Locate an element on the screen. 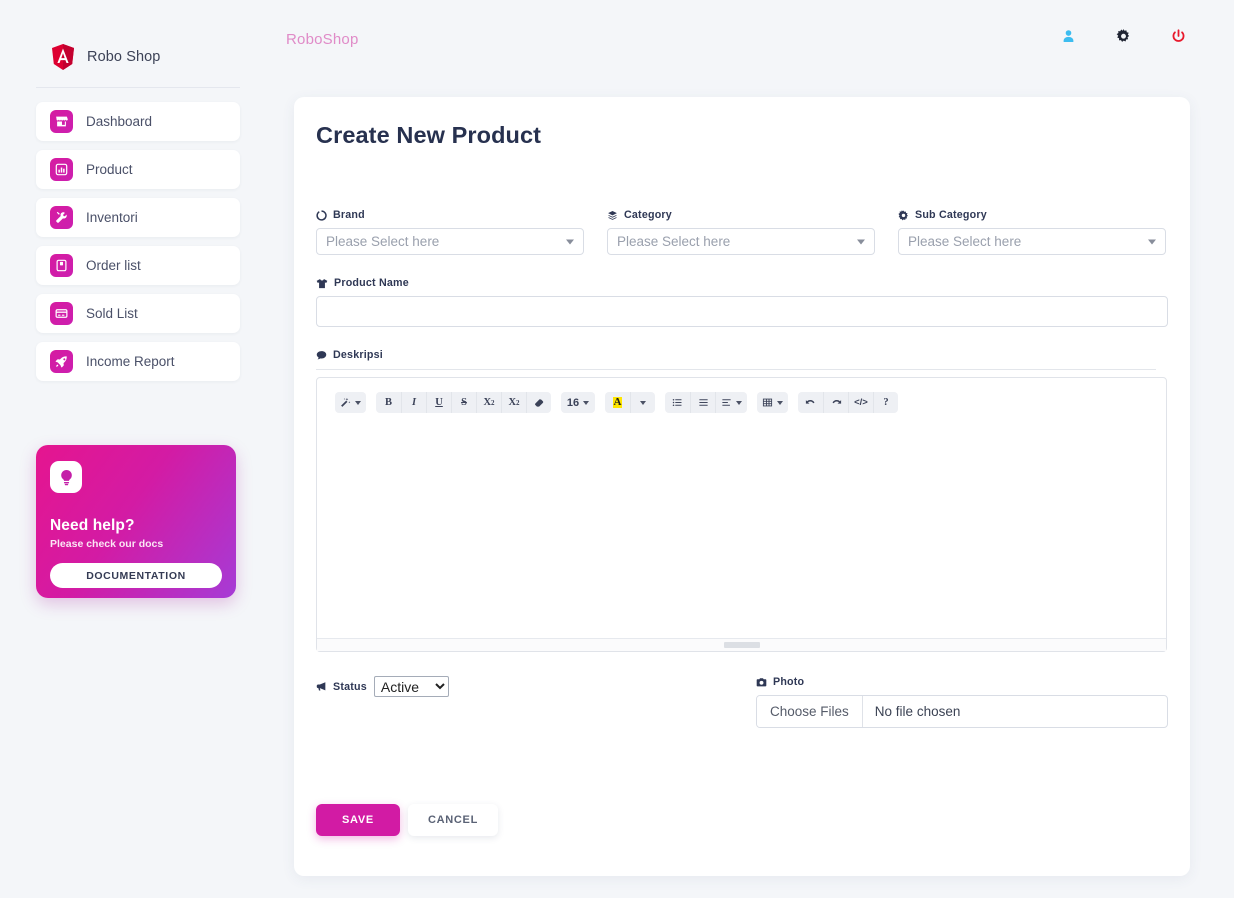 The height and width of the screenshot is (898, 1234). font-color-letter: A is located at coordinates (617, 402).